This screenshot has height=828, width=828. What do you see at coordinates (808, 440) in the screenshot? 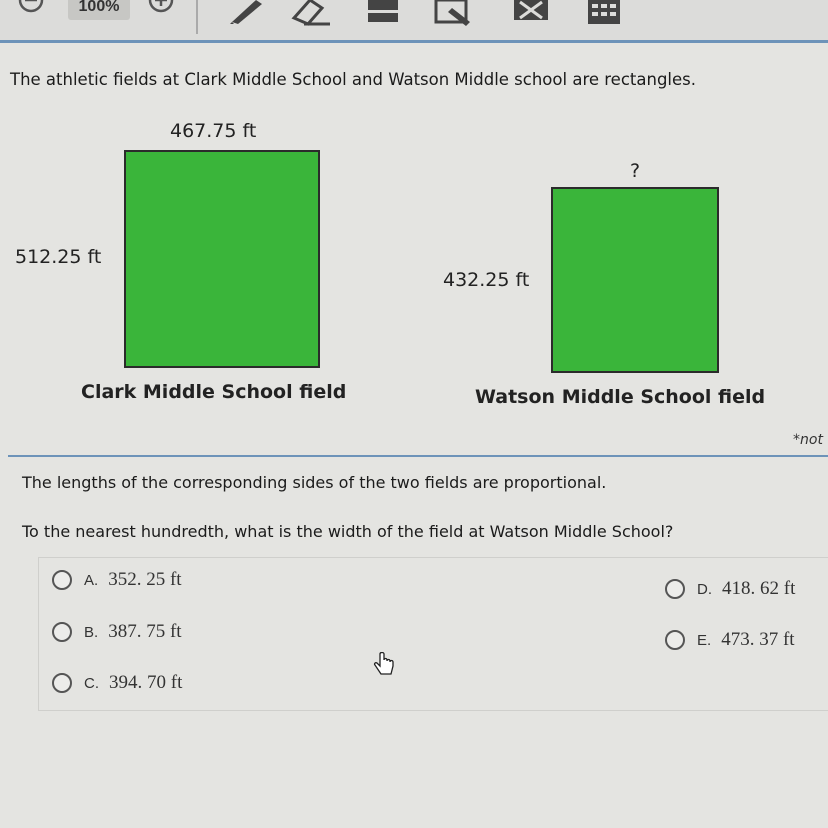
I see `scale-note: *not` at bounding box center [808, 440].